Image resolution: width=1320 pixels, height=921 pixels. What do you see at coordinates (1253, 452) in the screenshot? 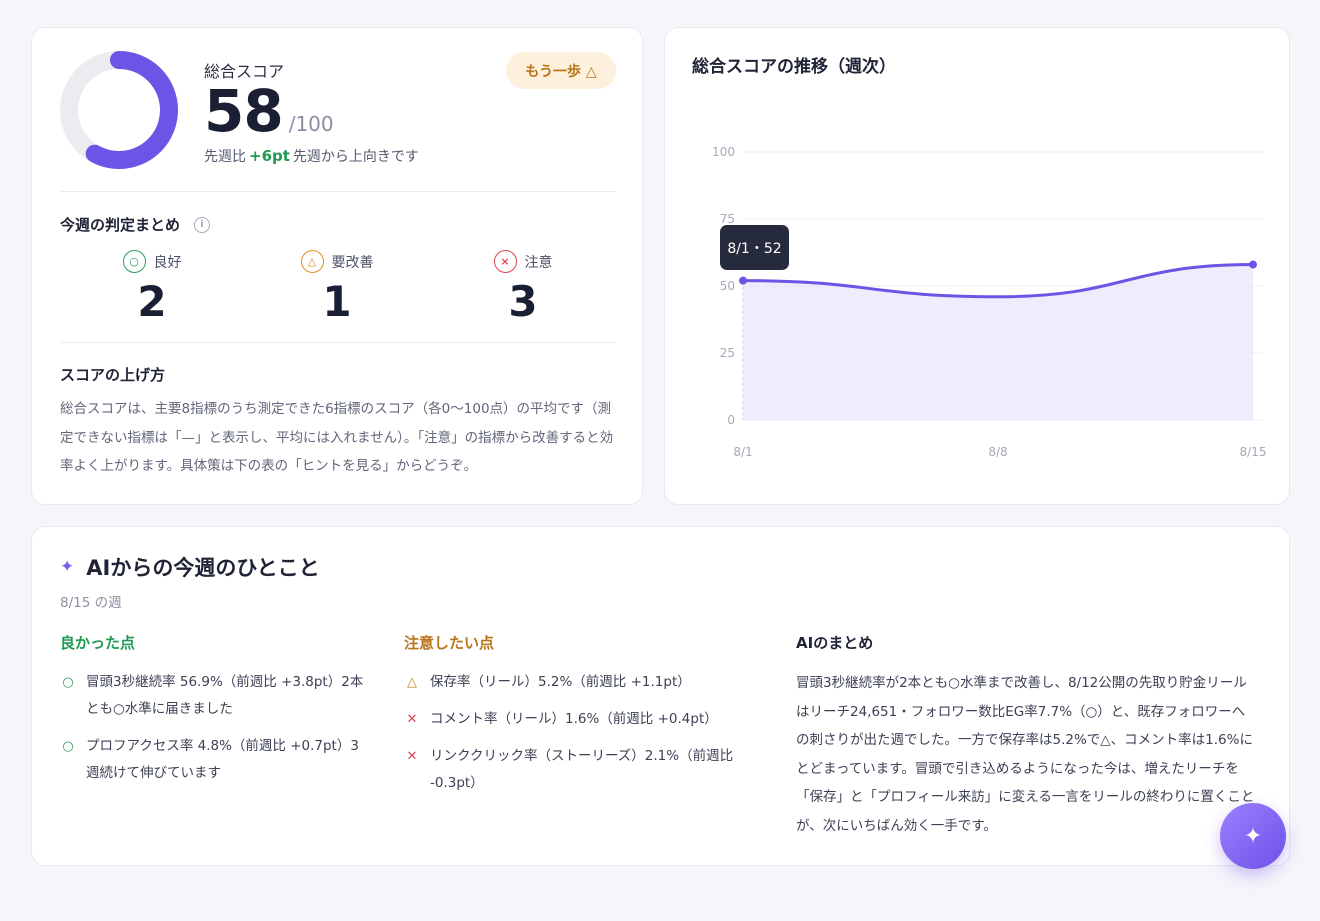
I see `x-tick-label: 8/15` at bounding box center [1253, 452].